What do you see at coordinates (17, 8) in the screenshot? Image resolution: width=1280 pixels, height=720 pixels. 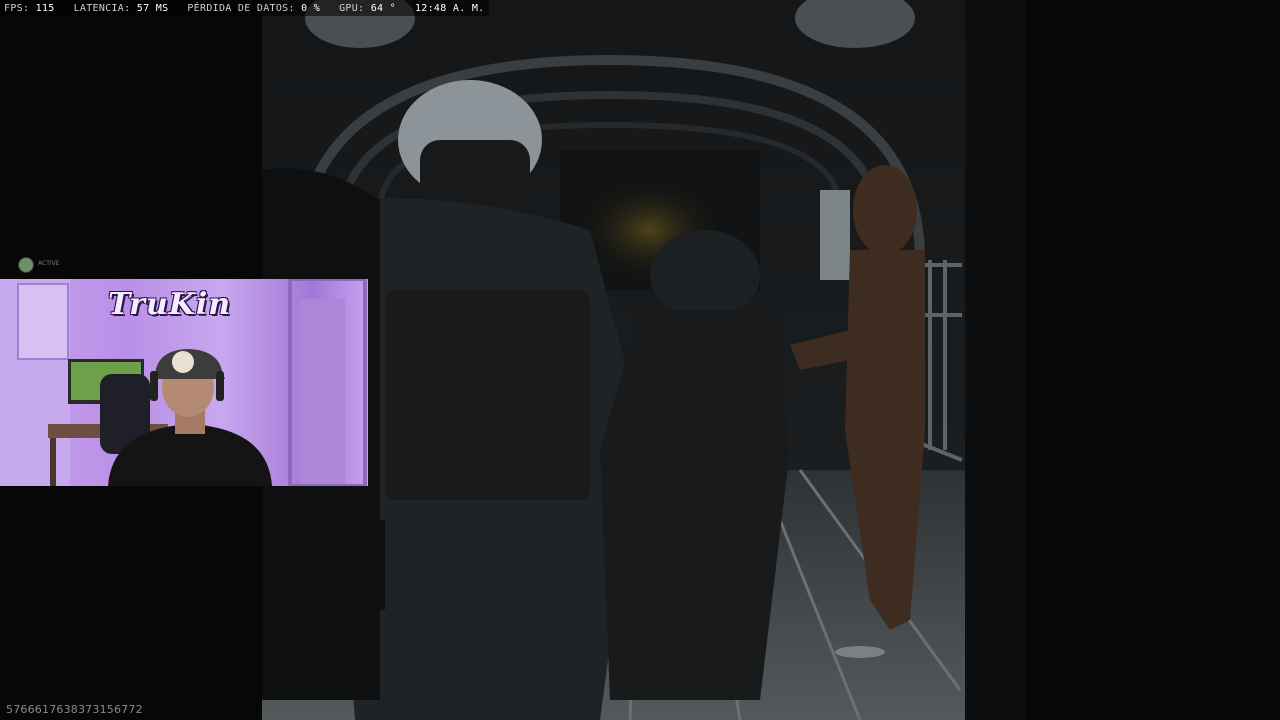 I see `fps-label: FPS:` at bounding box center [17, 8].